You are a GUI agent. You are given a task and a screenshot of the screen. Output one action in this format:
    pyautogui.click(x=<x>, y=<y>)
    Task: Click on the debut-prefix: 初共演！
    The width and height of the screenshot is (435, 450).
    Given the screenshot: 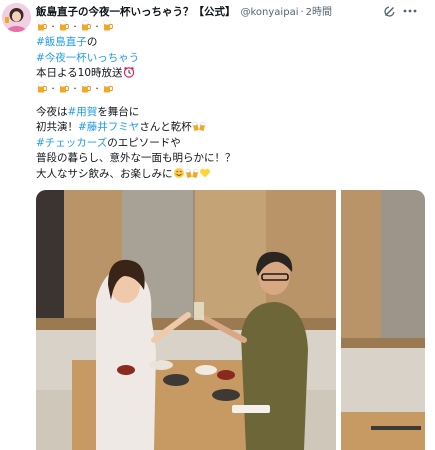 What is the action you would take?
    pyautogui.click(x=57, y=127)
    